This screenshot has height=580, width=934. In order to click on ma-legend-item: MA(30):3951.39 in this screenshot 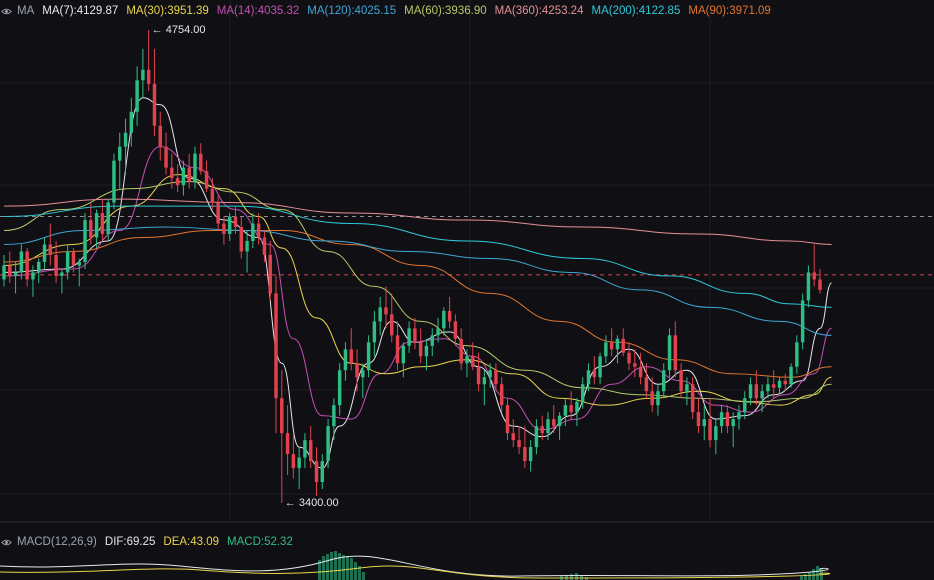, I will do `click(167, 11)`.